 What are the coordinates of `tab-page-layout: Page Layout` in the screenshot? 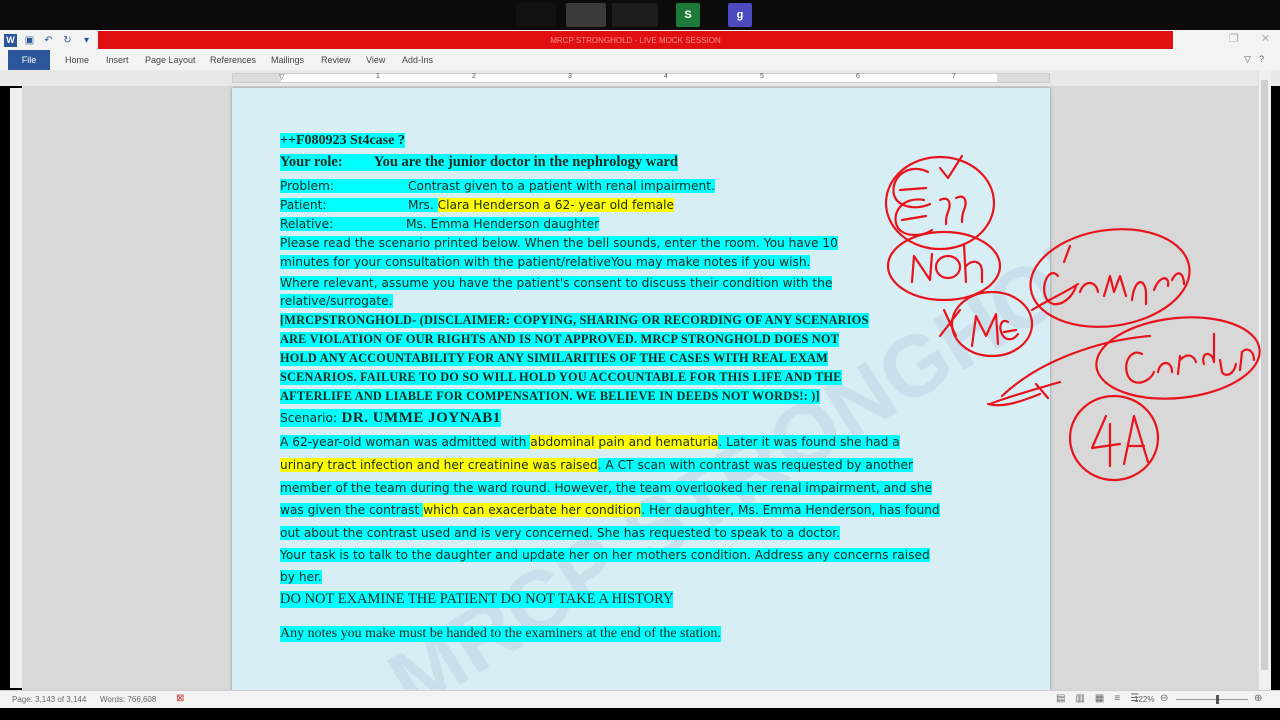 It's located at (170, 60).